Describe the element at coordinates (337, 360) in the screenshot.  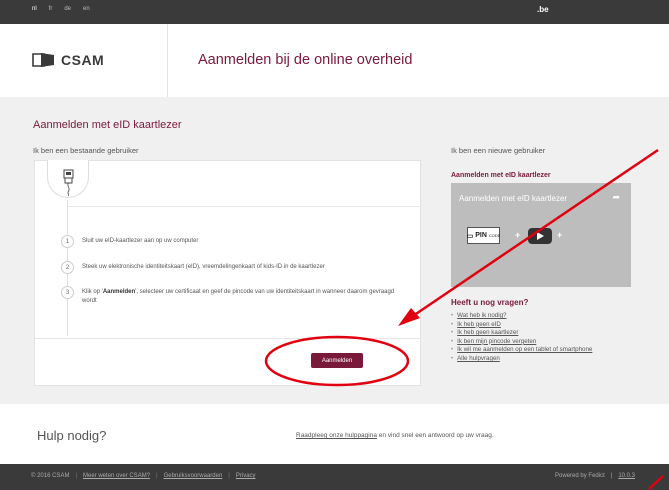
I see `login-button: Aanmelden` at that location.